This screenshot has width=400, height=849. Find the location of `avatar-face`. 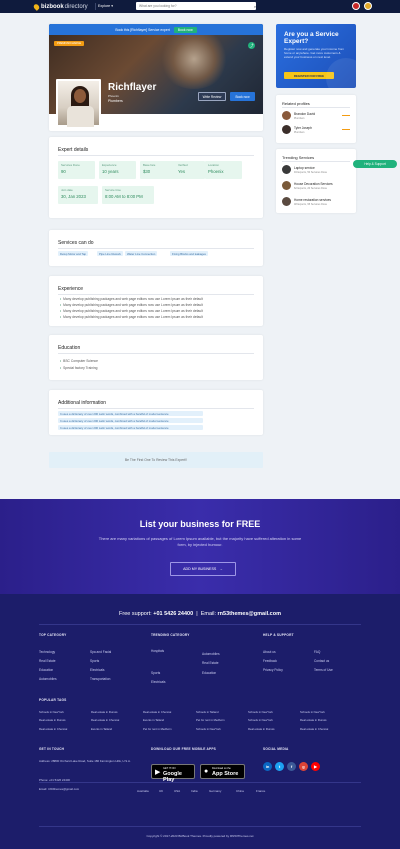

avatar-face is located at coordinates (80, 96).